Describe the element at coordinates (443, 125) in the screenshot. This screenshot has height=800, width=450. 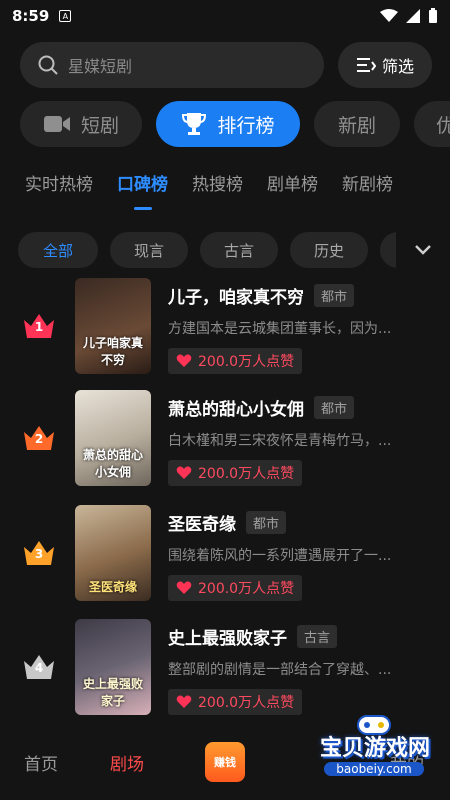
I see `tab-label: 优` at that location.